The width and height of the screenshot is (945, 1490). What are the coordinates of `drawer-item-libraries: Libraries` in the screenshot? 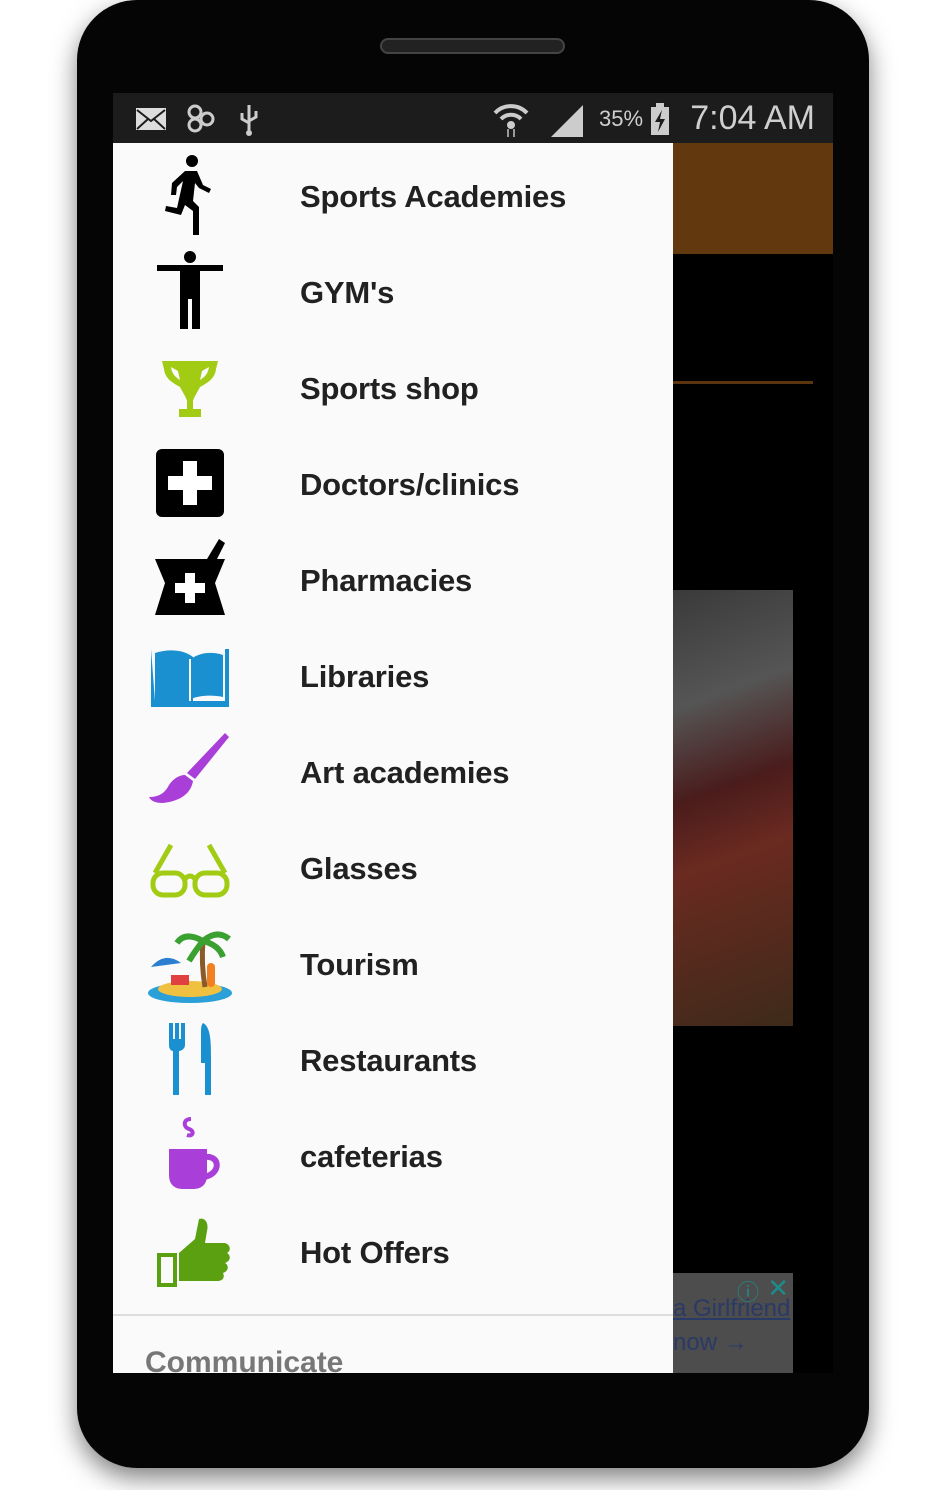 It's located at (393, 675).